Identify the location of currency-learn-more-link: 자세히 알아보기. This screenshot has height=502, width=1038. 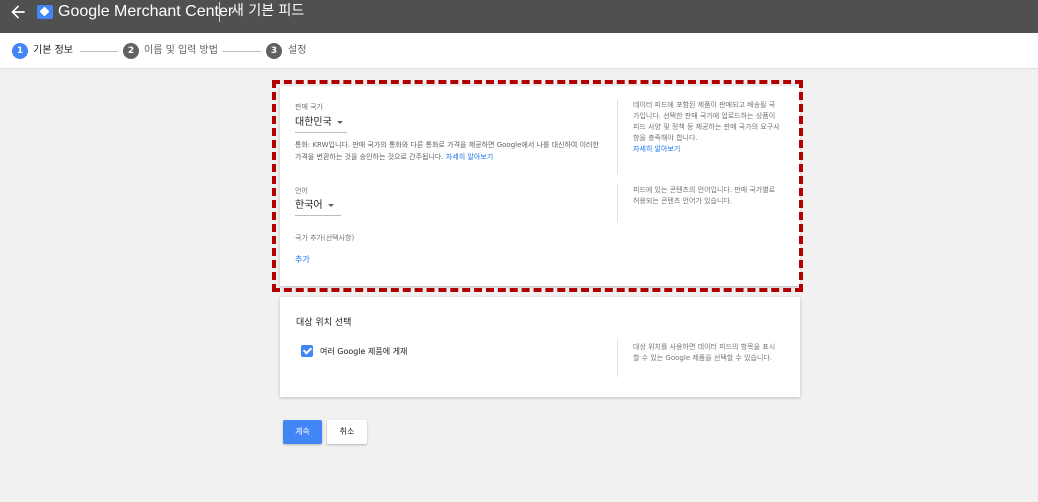
(469, 157).